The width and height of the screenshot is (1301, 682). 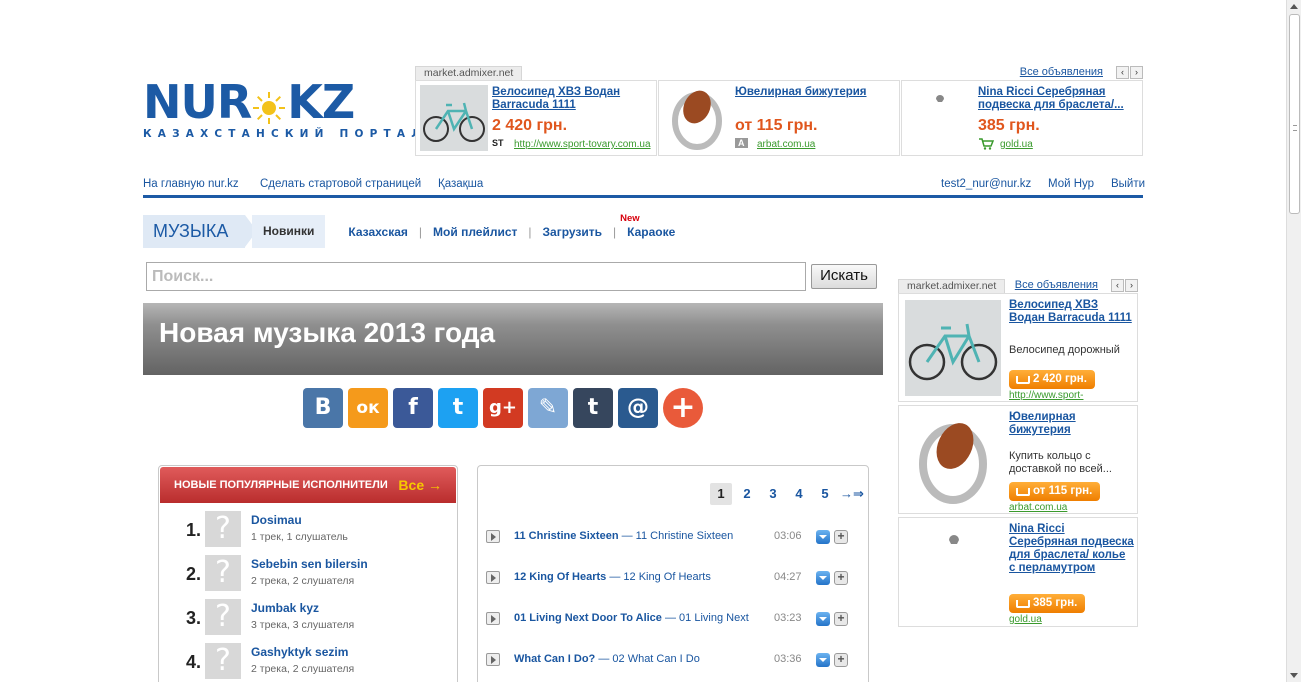 I want to click on vk-icon: В, so click(x=323, y=408).